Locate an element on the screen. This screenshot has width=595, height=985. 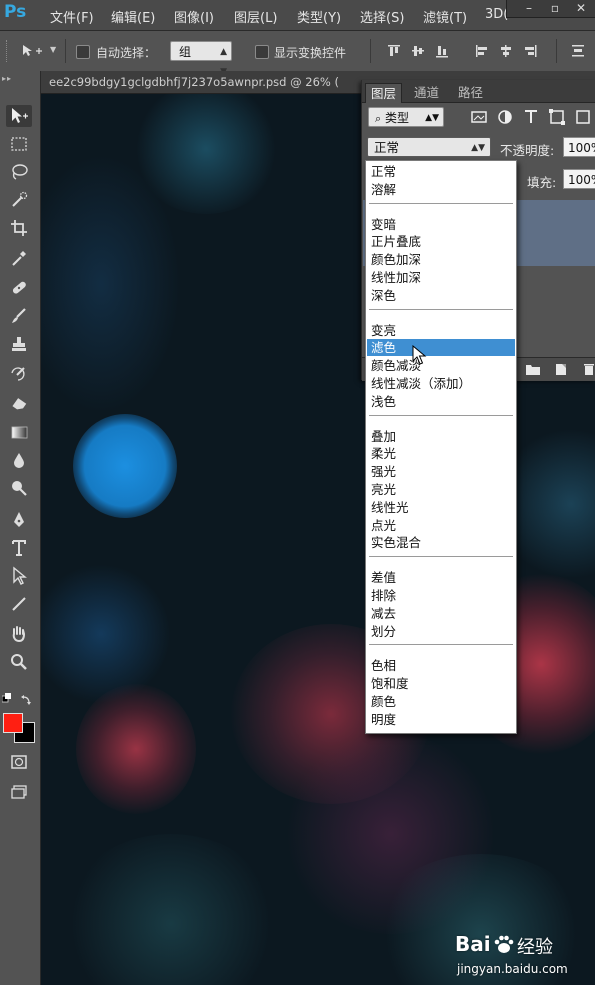
default-colors-icon is located at coordinates (7, 698).